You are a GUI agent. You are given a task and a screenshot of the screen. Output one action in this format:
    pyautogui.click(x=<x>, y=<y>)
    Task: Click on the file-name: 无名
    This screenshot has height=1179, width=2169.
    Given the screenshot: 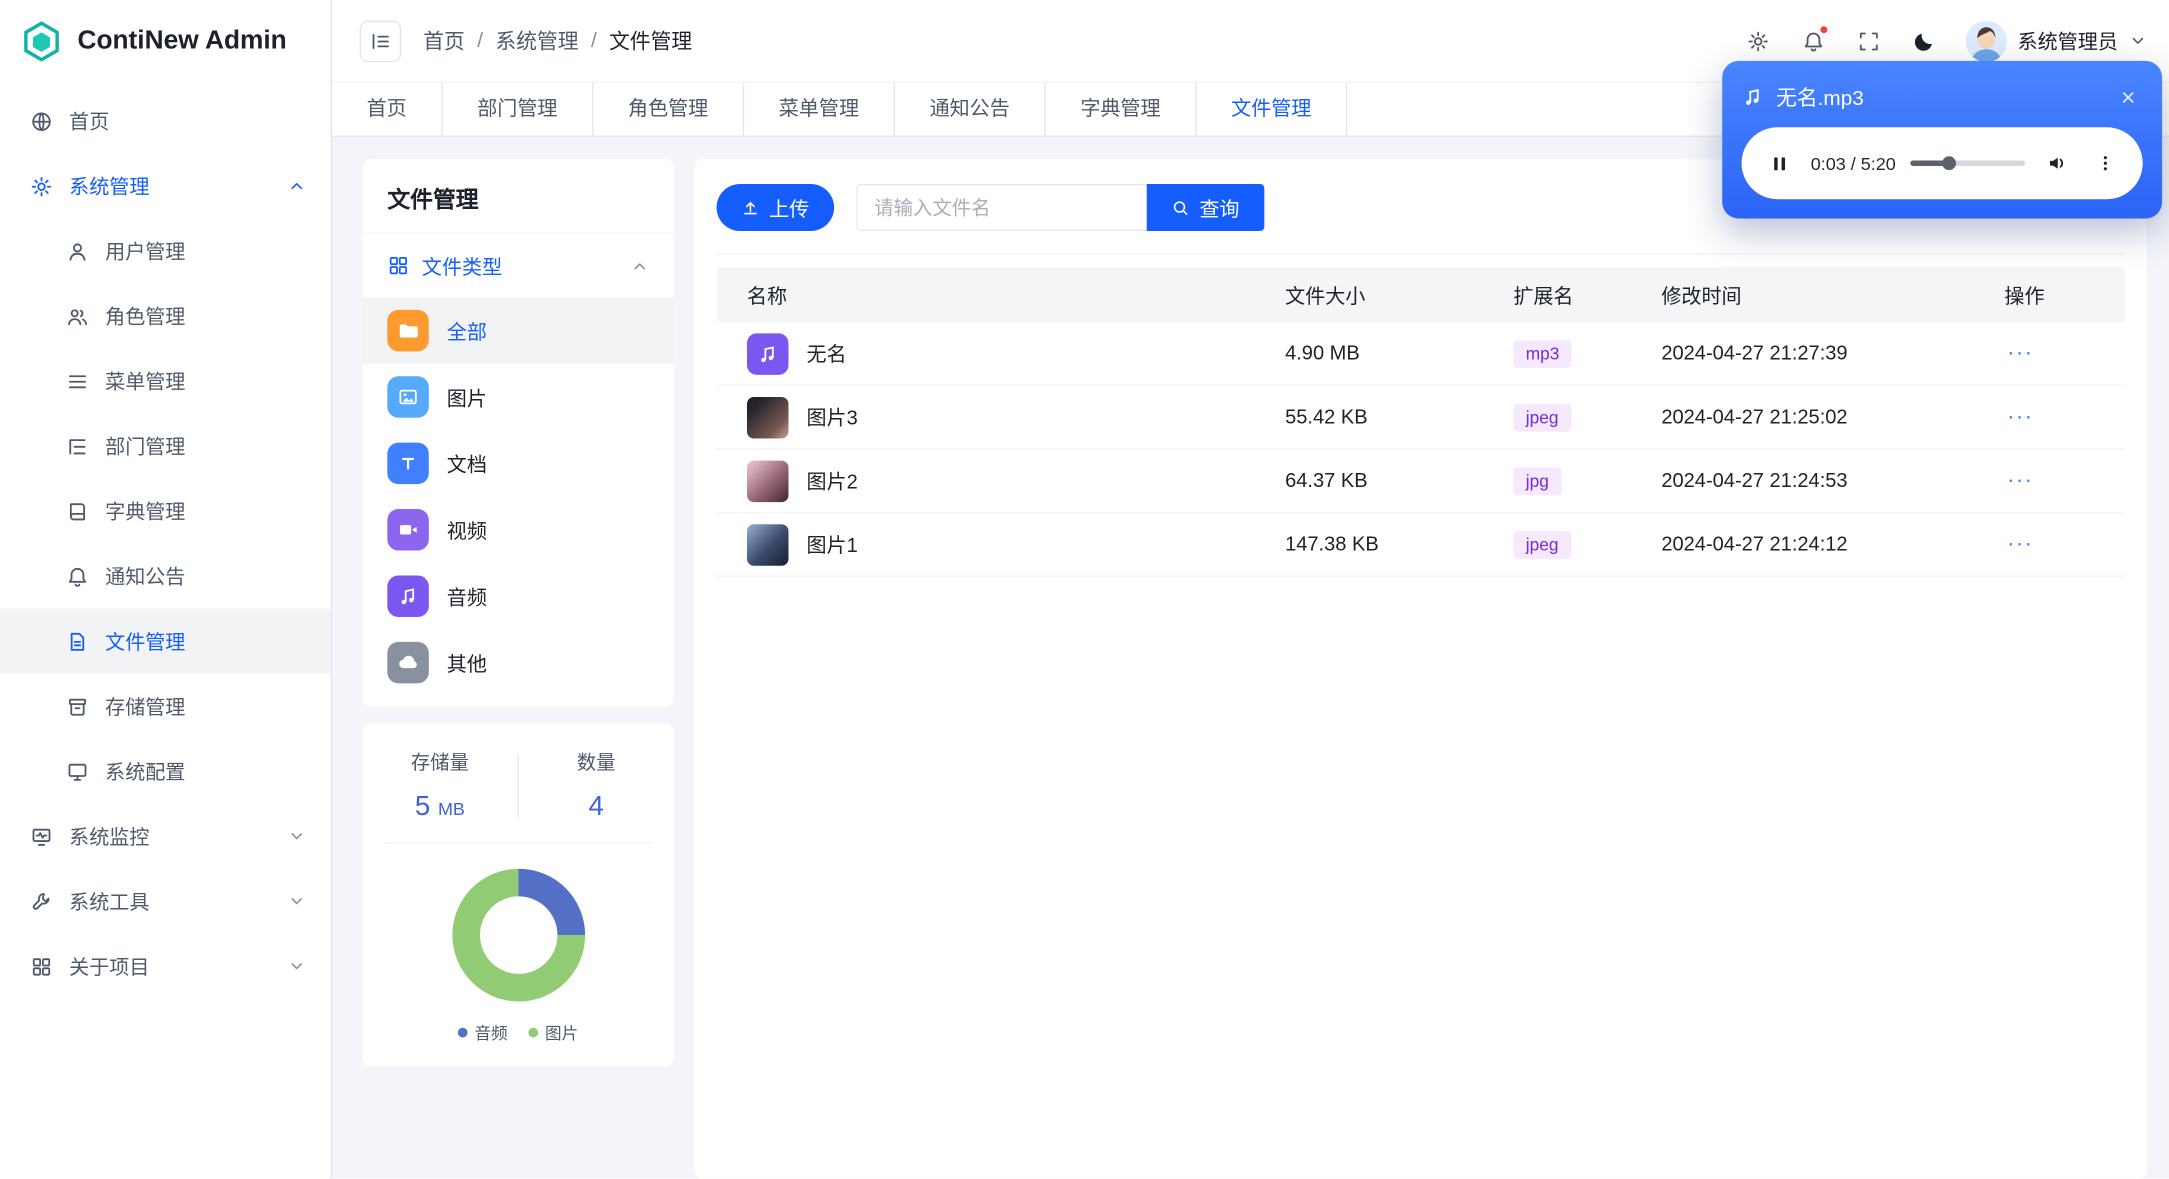 What is the action you would take?
    pyautogui.click(x=826, y=353)
    